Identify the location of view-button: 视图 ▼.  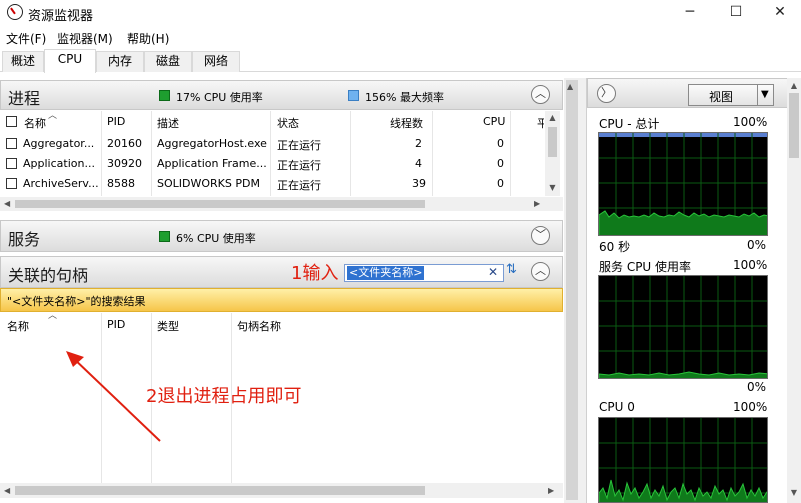
(731, 95).